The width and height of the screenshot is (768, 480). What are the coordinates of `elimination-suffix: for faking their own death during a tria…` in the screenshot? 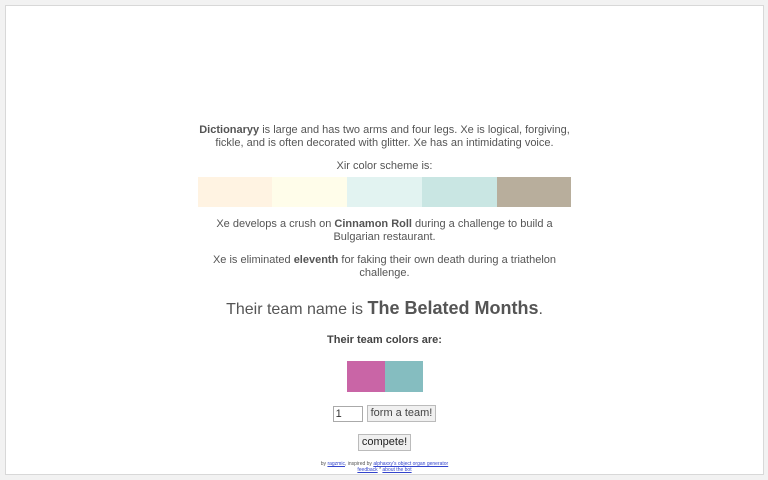 It's located at (449, 266).